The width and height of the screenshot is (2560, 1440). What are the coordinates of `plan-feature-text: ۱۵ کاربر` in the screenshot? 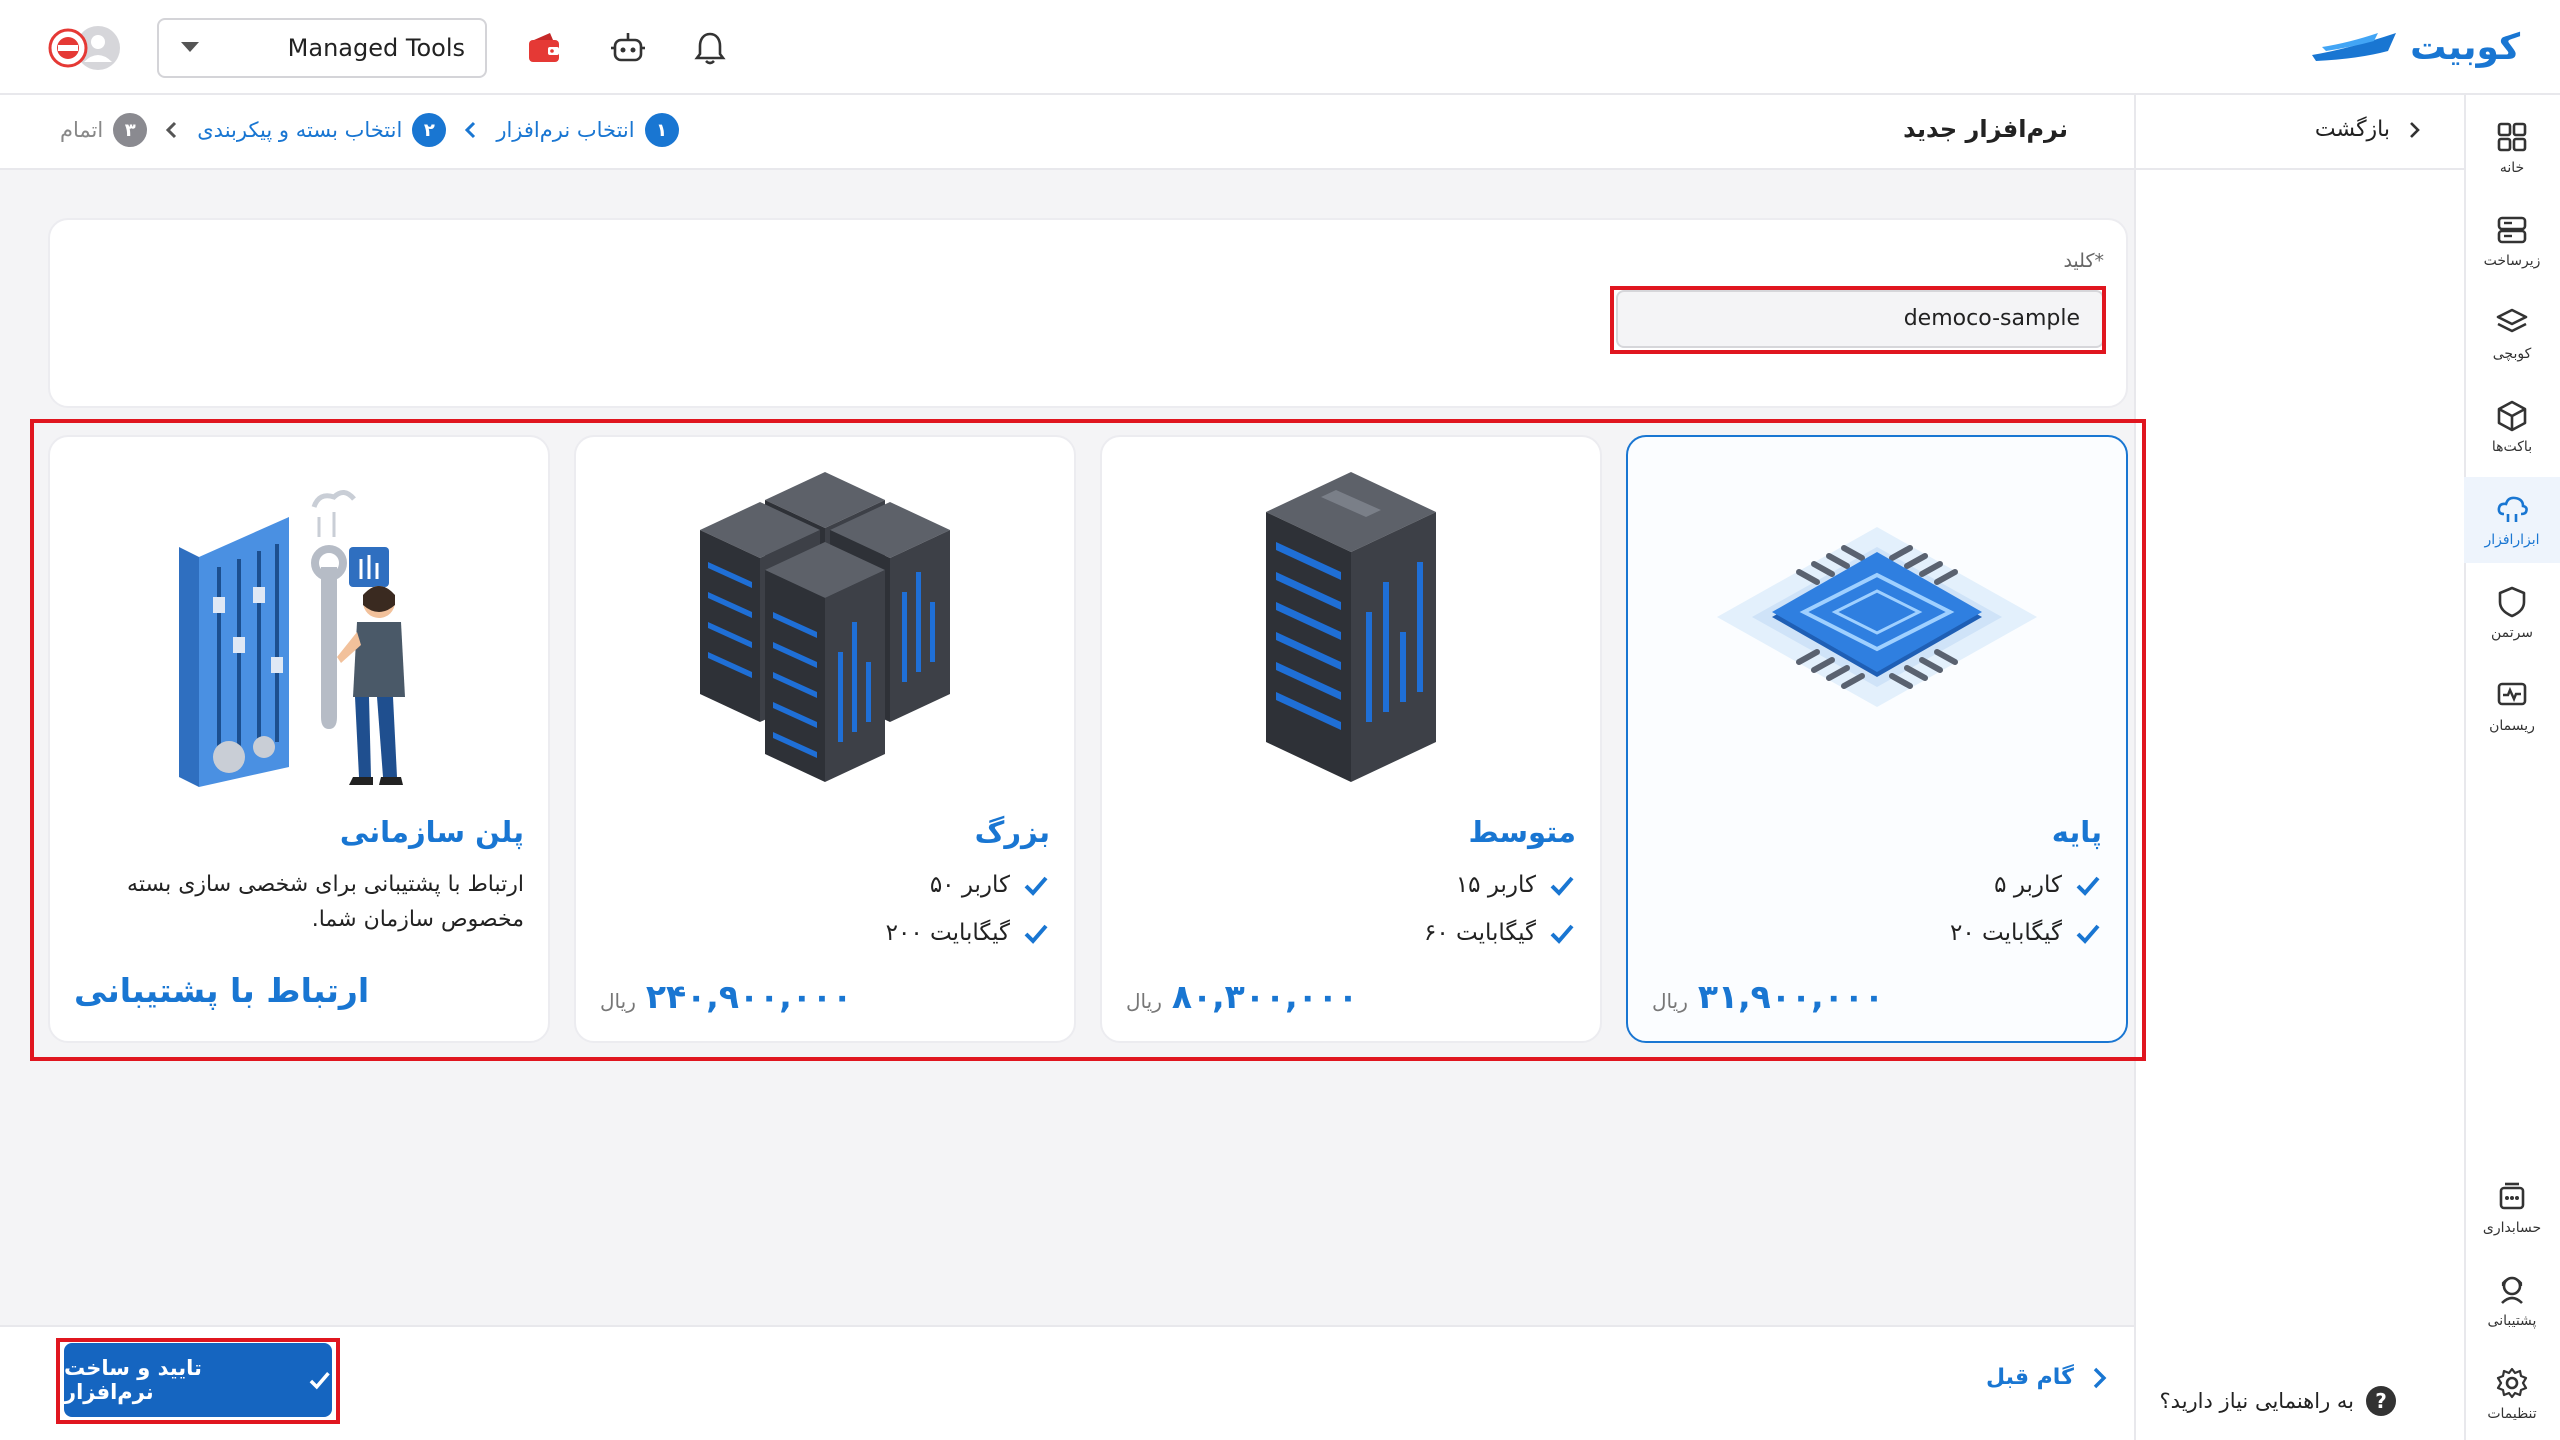 It's located at (1495, 885).